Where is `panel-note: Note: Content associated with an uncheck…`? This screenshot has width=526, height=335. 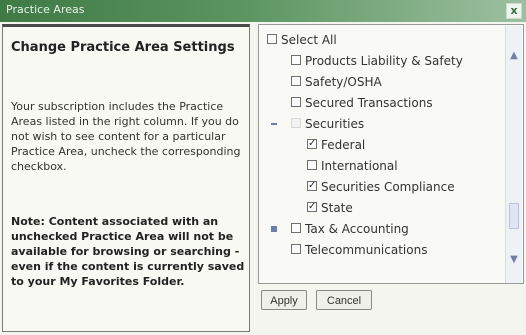
panel-note: Note: Content associated with an uncheck… is located at coordinates (128, 251).